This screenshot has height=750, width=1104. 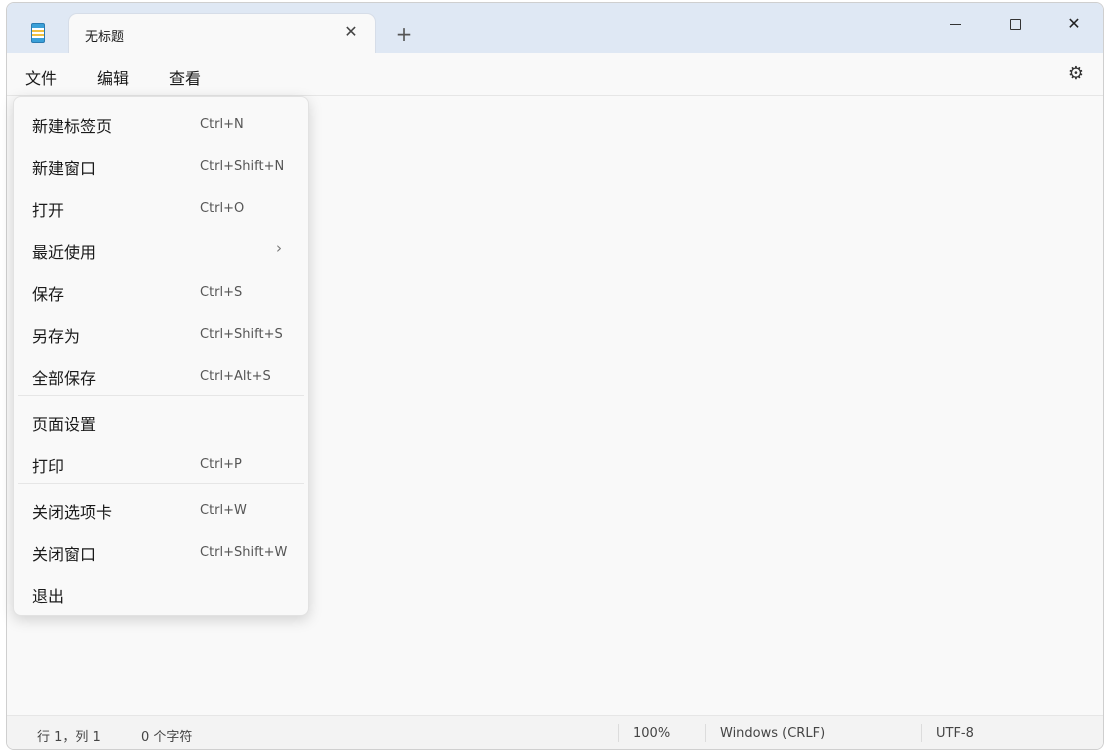 What do you see at coordinates (64, 378) in the screenshot?
I see `menu-item-label: 全部保存` at bounding box center [64, 378].